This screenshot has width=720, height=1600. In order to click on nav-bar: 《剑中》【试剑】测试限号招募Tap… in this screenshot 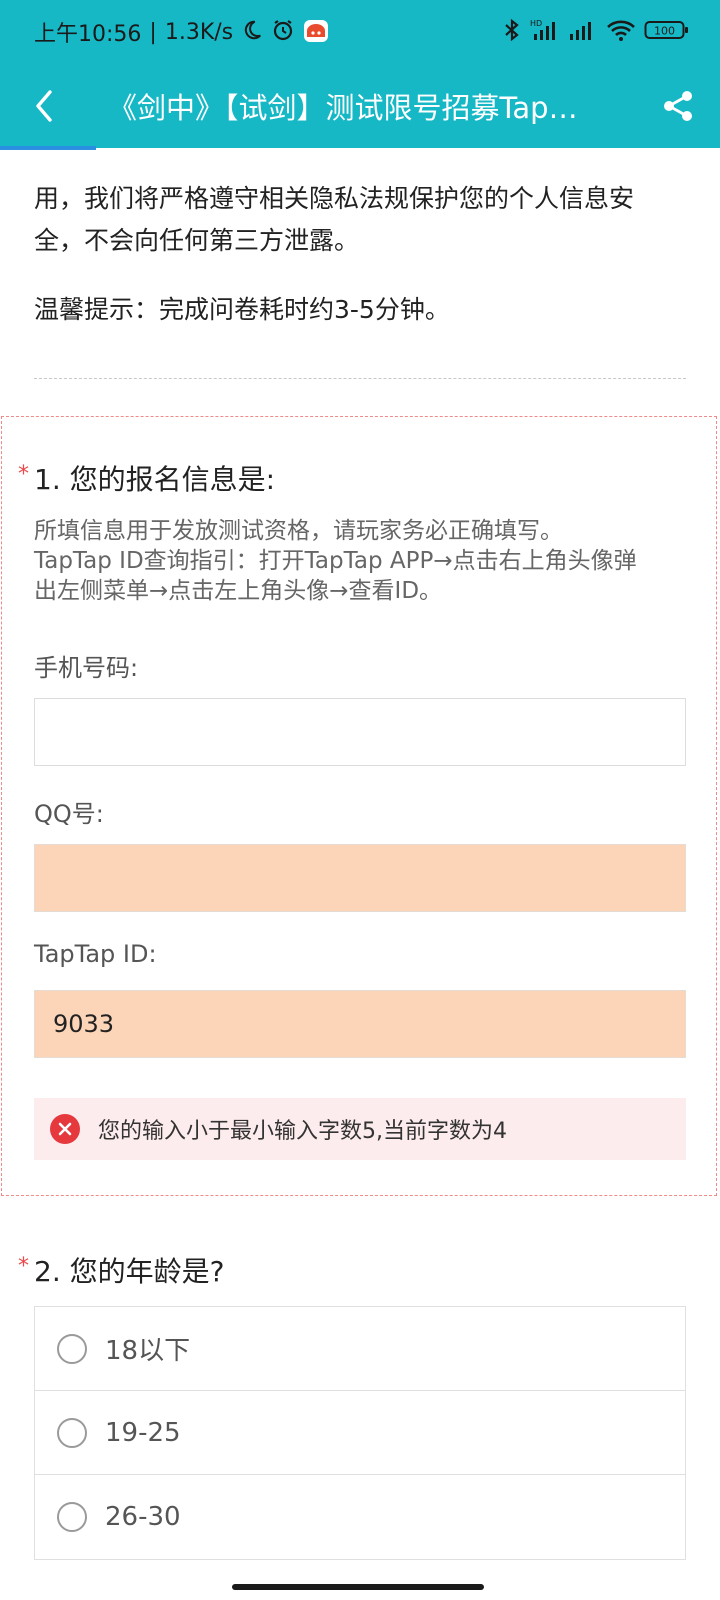, I will do `click(360, 106)`.